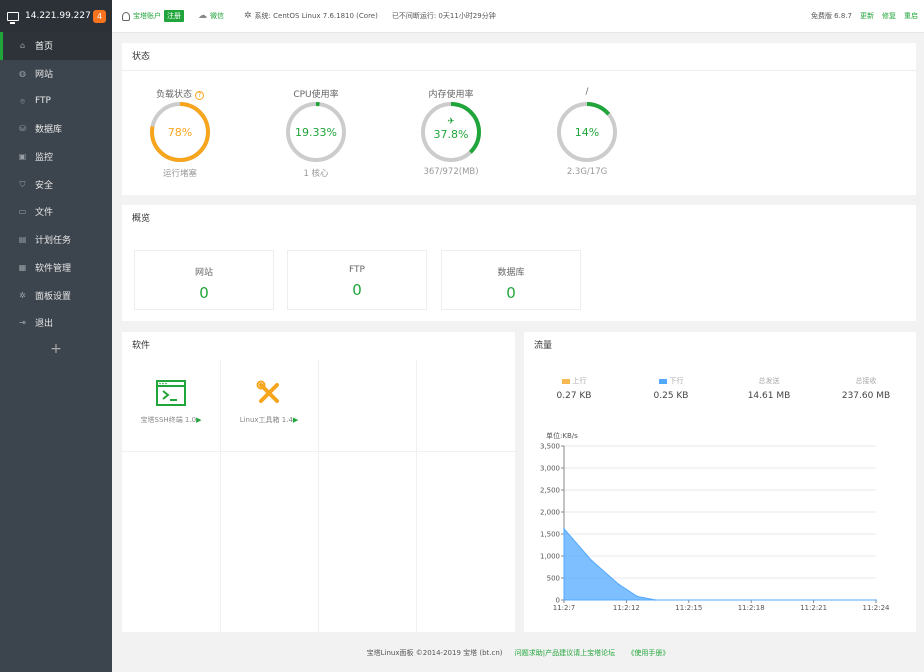  What do you see at coordinates (56, 101) in the screenshot?
I see `sidebar-item-2: ⌾ FTP` at bounding box center [56, 101].